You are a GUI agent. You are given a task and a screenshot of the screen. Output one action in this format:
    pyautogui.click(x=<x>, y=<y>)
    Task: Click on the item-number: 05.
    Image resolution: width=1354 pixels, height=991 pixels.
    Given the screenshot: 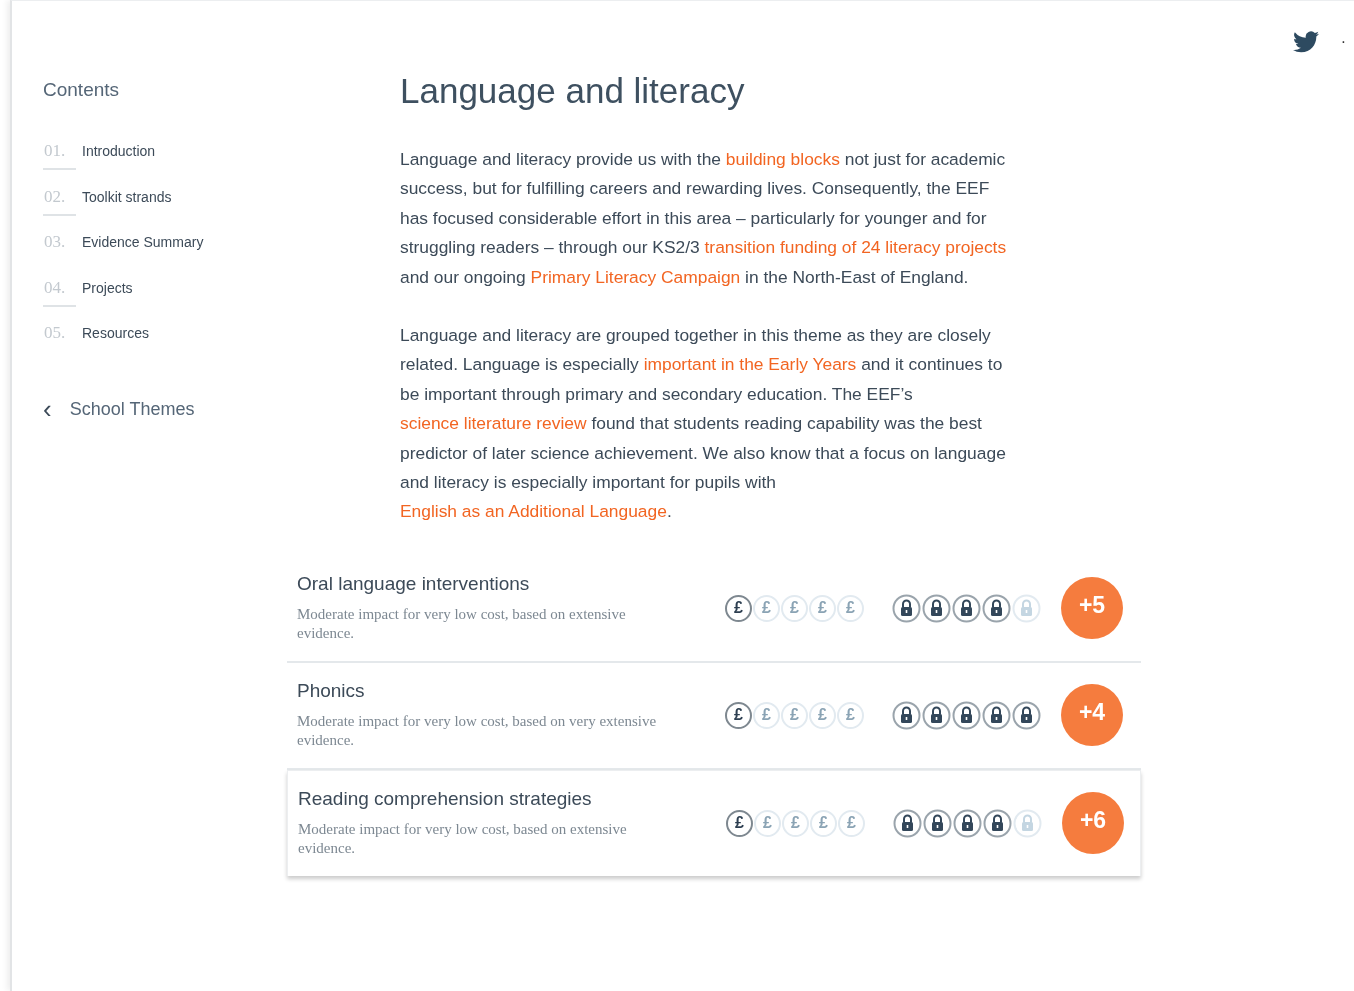 What is the action you would take?
    pyautogui.click(x=55, y=333)
    